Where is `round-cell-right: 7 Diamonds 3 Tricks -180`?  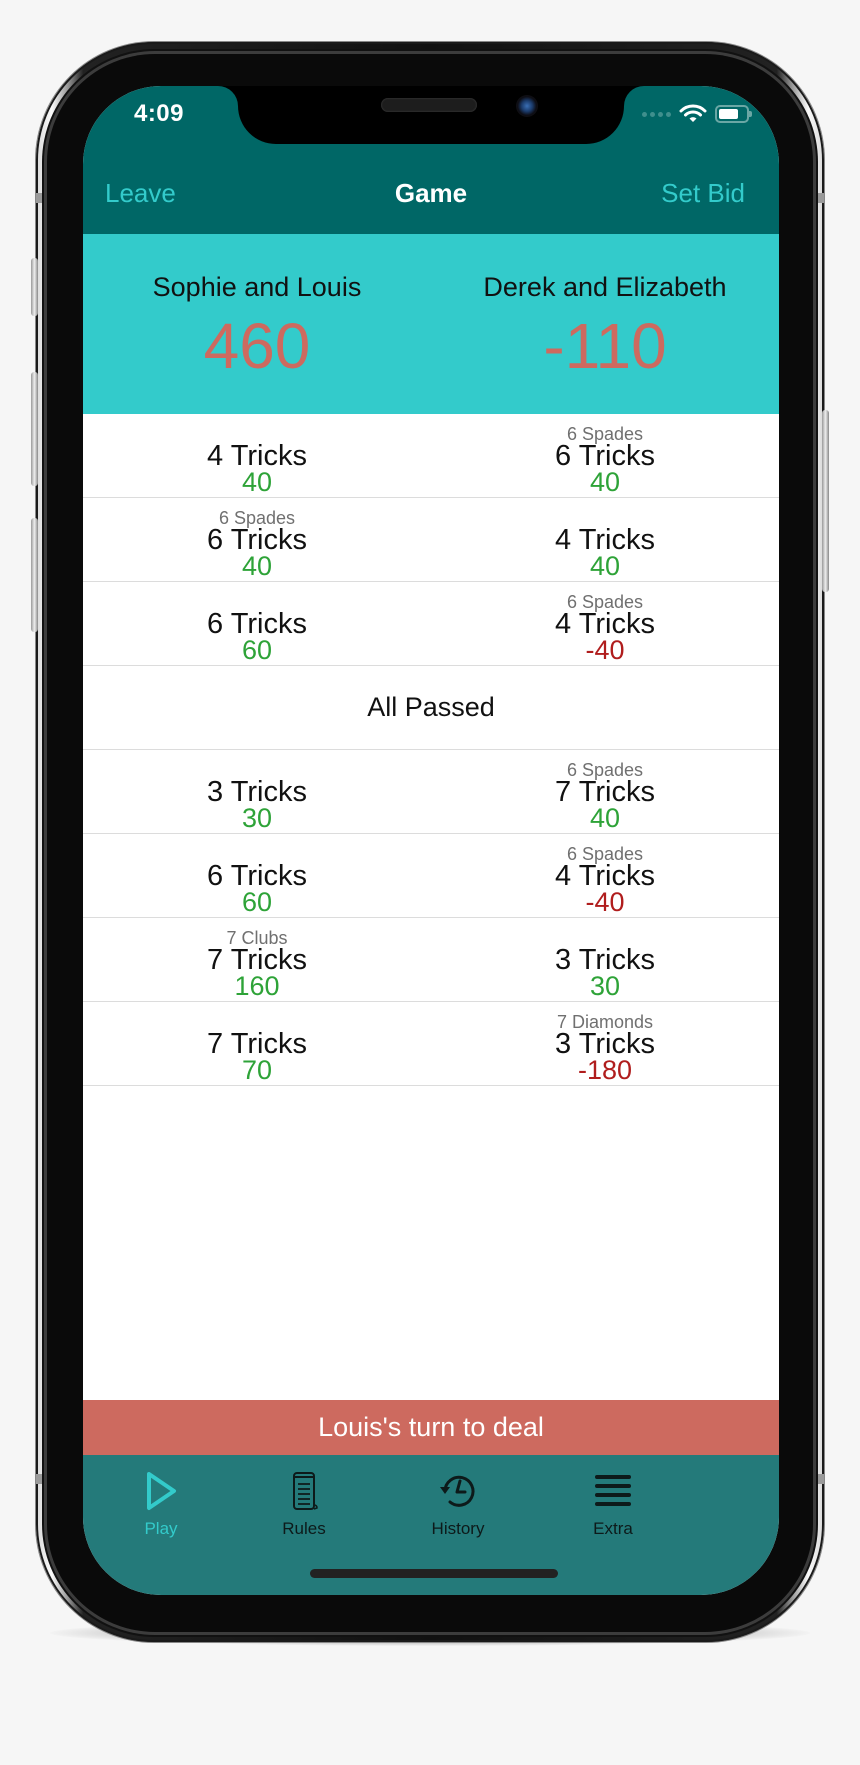
round-cell-right: 7 Diamonds 3 Tricks -180 is located at coordinates (605, 1043).